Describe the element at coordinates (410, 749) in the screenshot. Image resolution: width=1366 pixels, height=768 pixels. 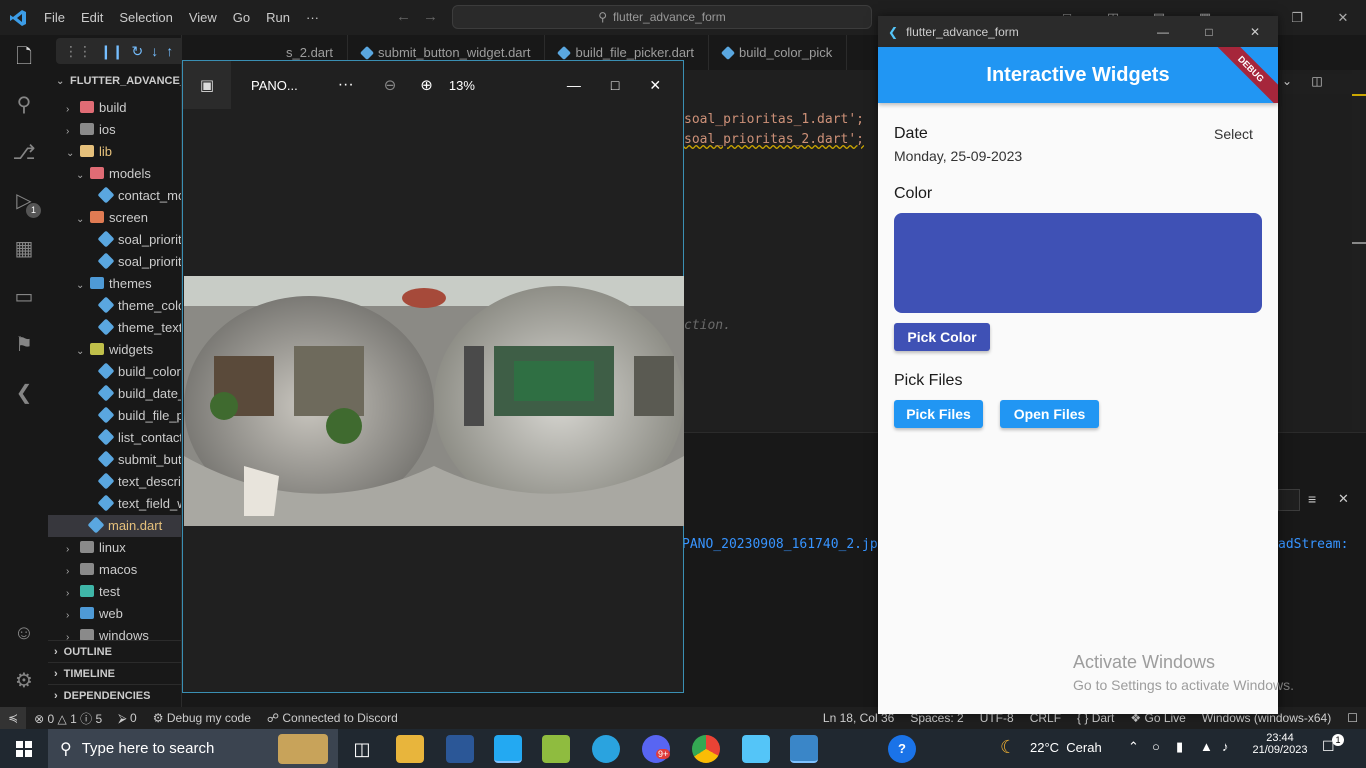
I see `file-explorer-icon` at that location.